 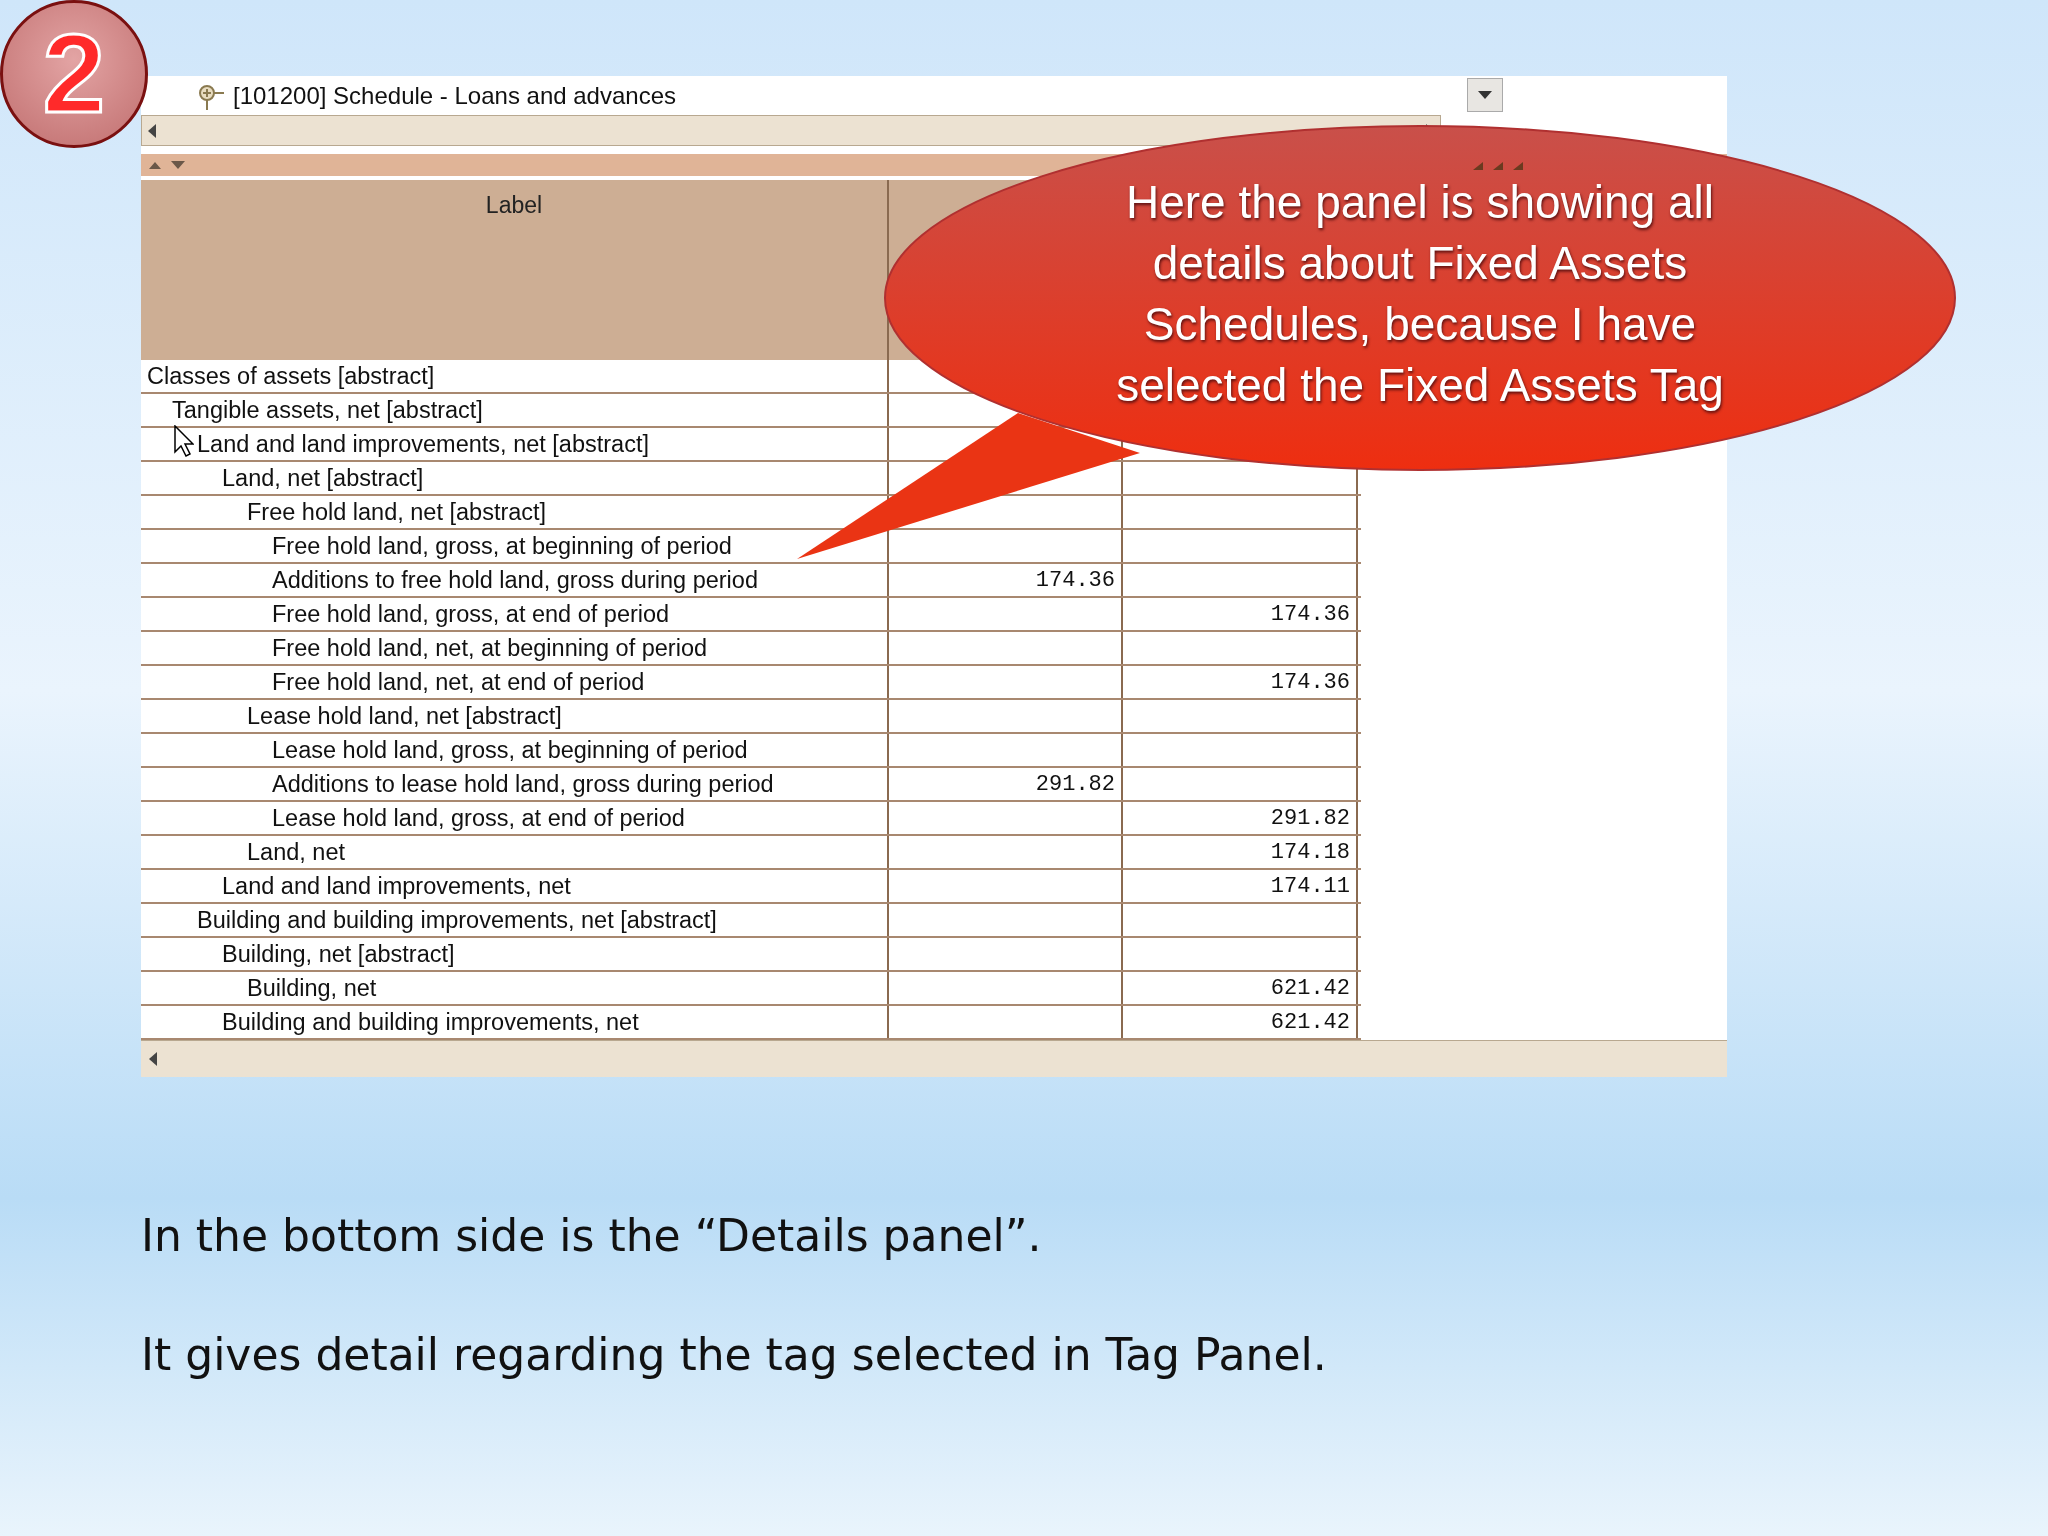 What do you see at coordinates (515, 682) in the screenshot?
I see `label-cell: Free hold land, net, at end of period` at bounding box center [515, 682].